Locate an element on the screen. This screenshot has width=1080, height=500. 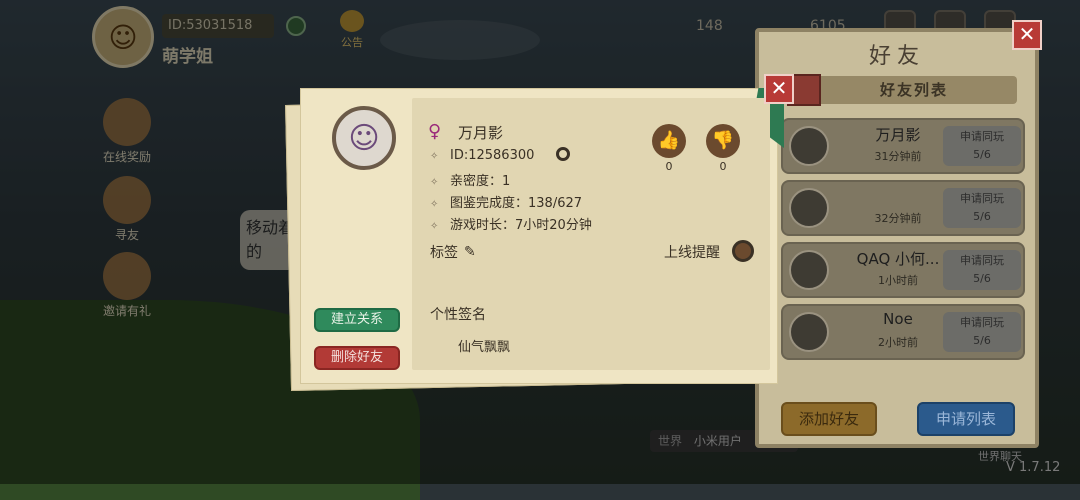
build-relation-button: 建立关系 is located at coordinates (357, 320).